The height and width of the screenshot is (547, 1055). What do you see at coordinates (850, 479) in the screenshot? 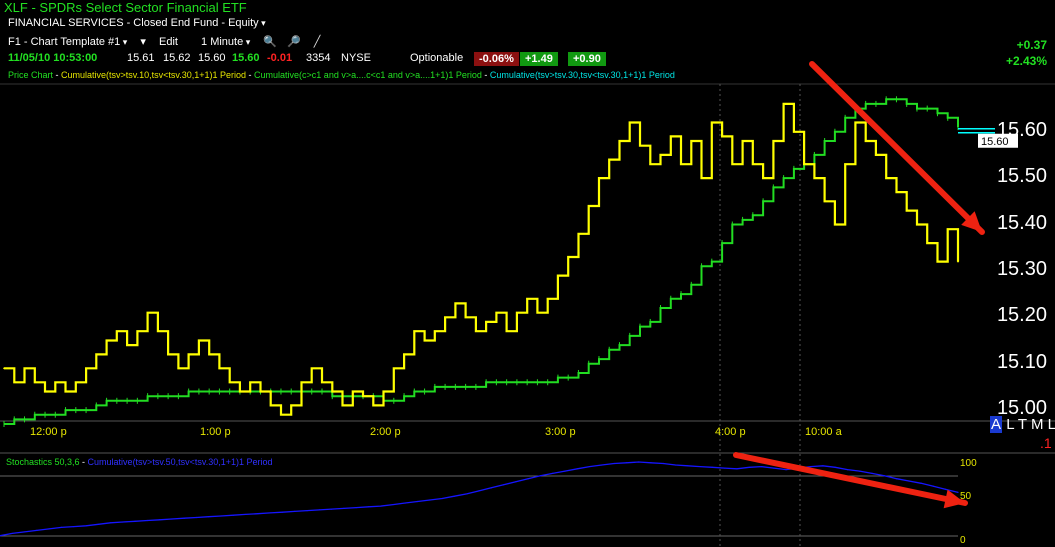
I see `annotation-arrow-stoch` at bounding box center [850, 479].